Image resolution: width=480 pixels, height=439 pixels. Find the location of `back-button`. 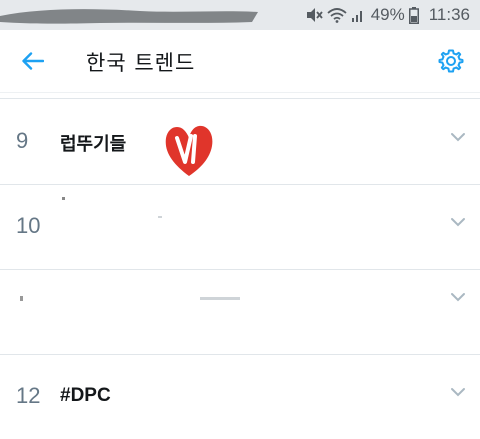

back-button is located at coordinates (33, 61).